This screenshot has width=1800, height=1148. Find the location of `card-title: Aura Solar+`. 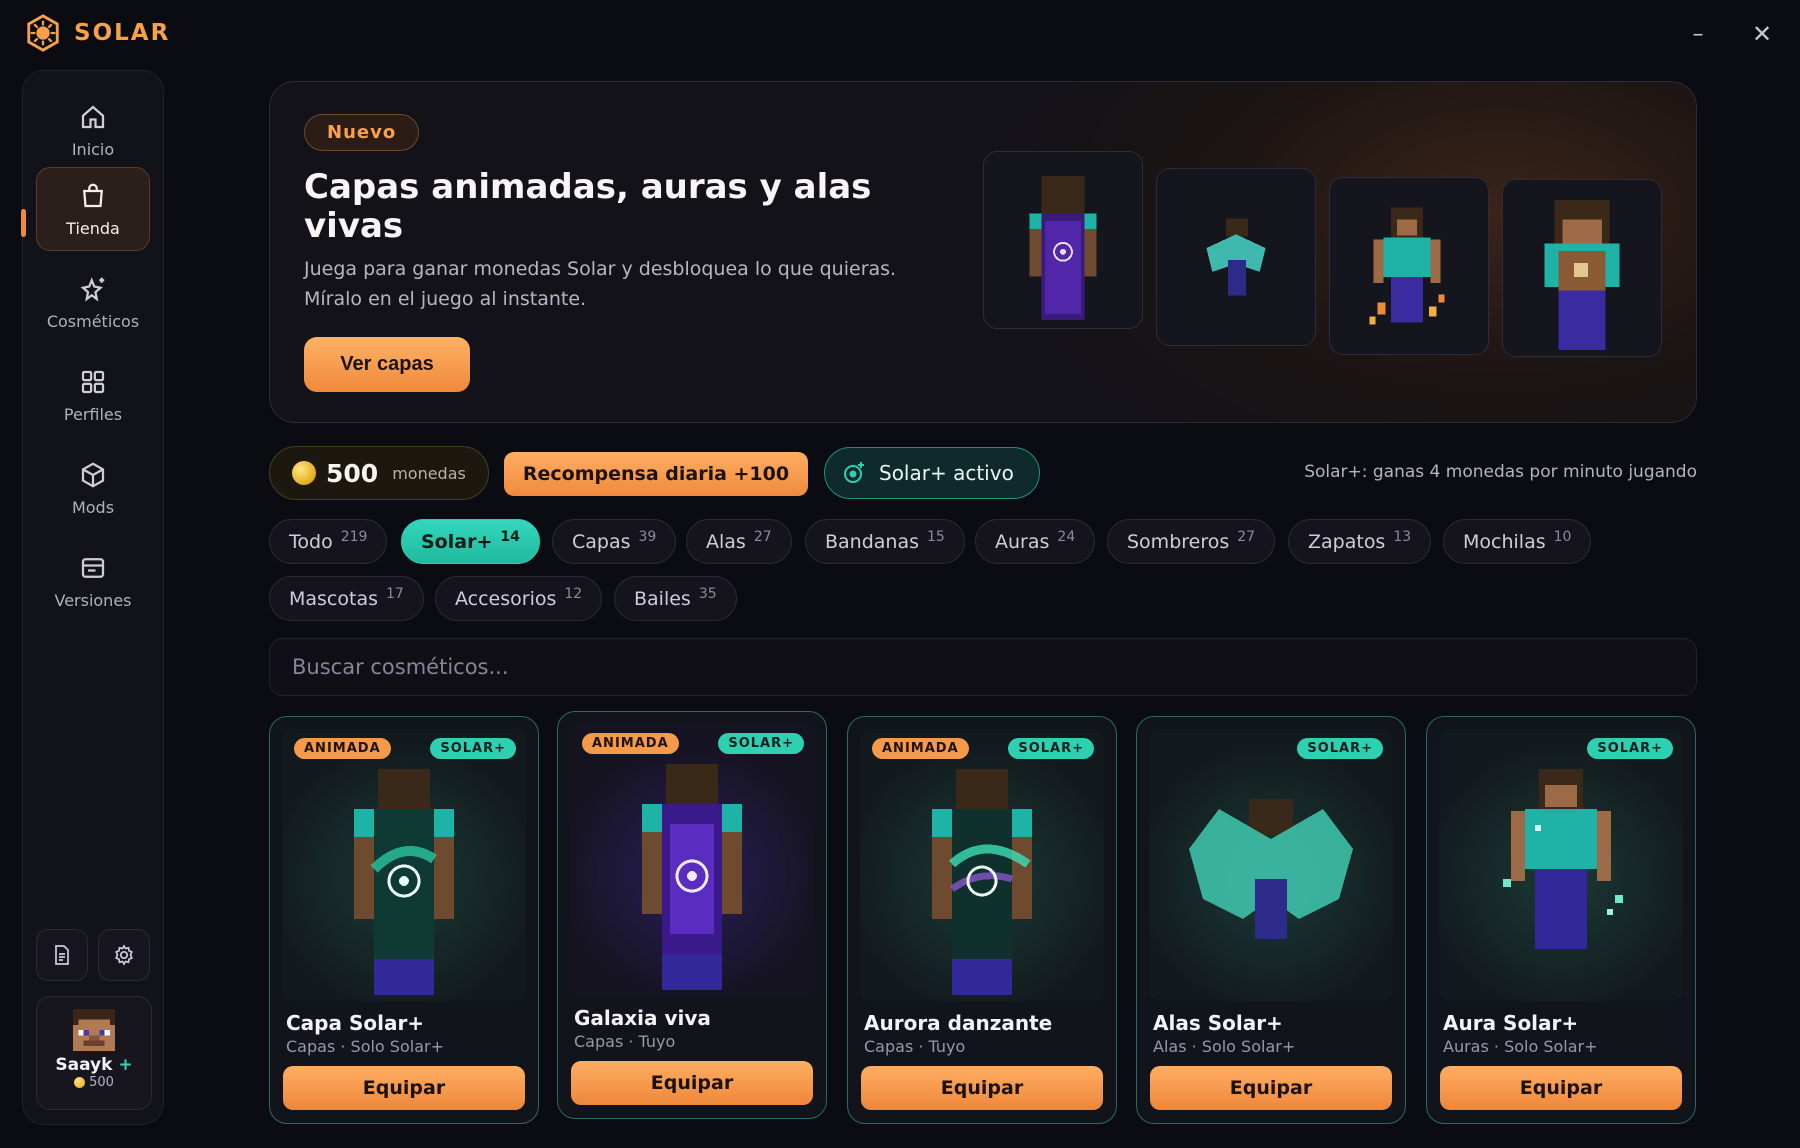

card-title: Aura Solar+ is located at coordinates (1511, 1023).